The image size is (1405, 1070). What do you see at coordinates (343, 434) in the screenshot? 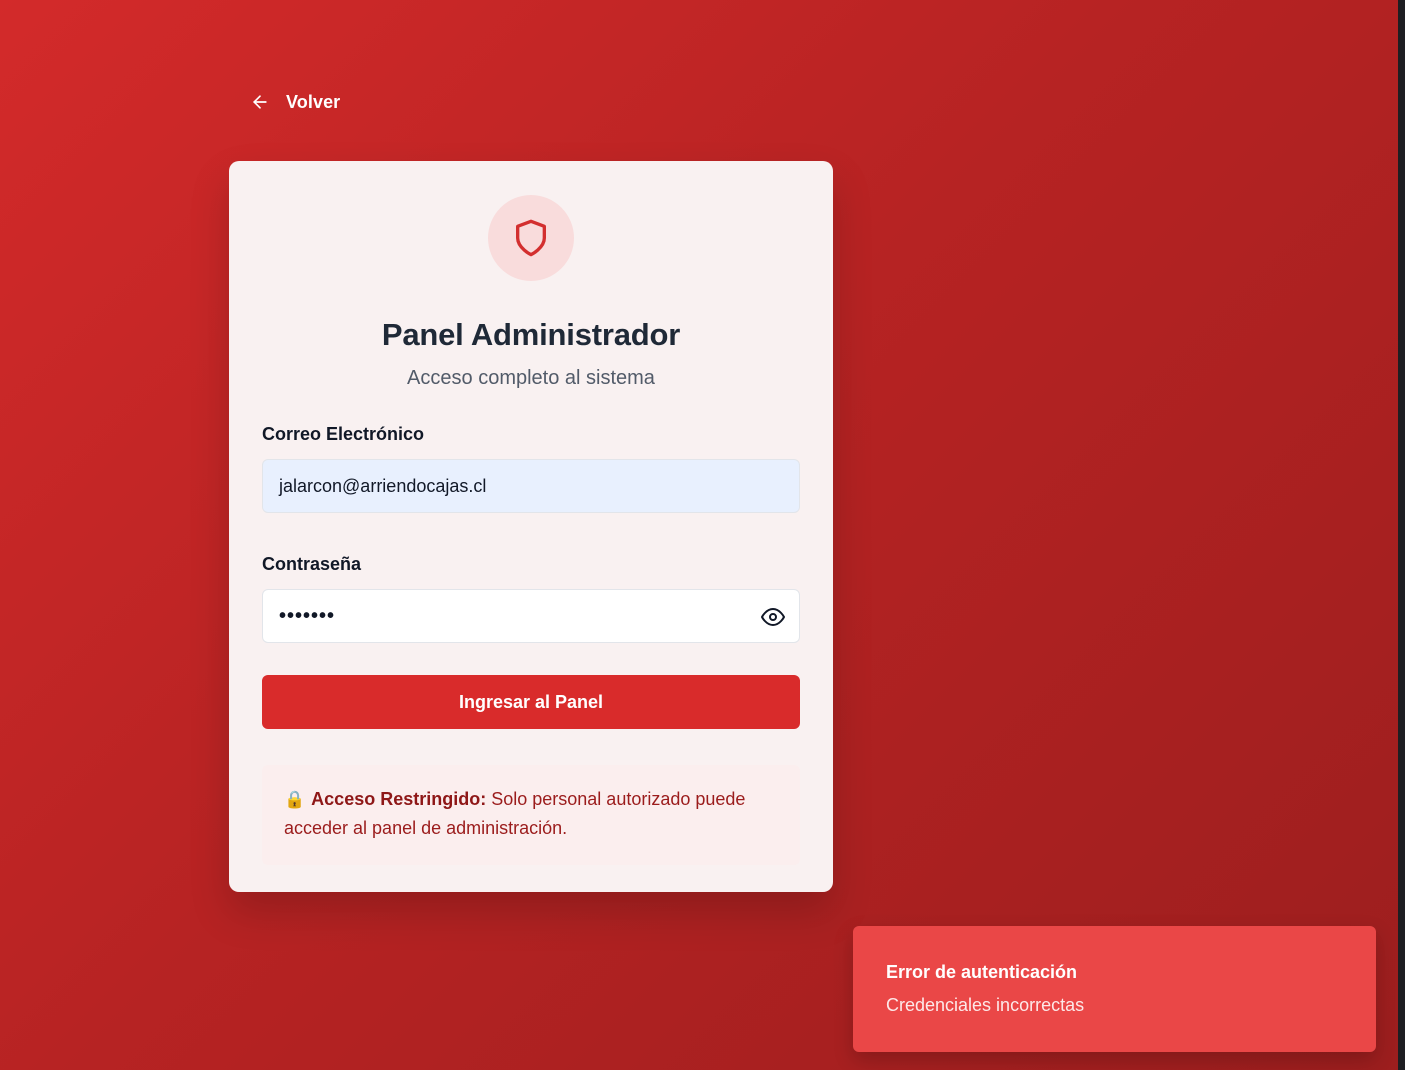
I see `email-label: Correo Electrónico` at bounding box center [343, 434].